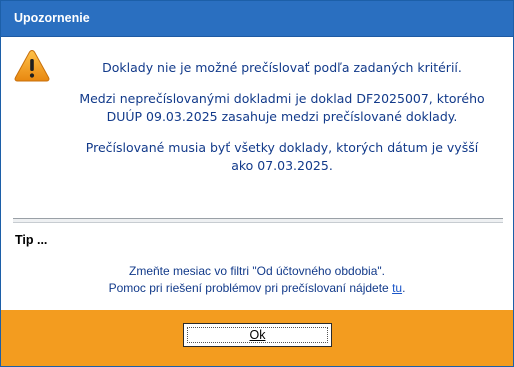 The width and height of the screenshot is (514, 367). What do you see at coordinates (52, 18) in the screenshot?
I see `dialog-title: Upozornenie` at bounding box center [52, 18].